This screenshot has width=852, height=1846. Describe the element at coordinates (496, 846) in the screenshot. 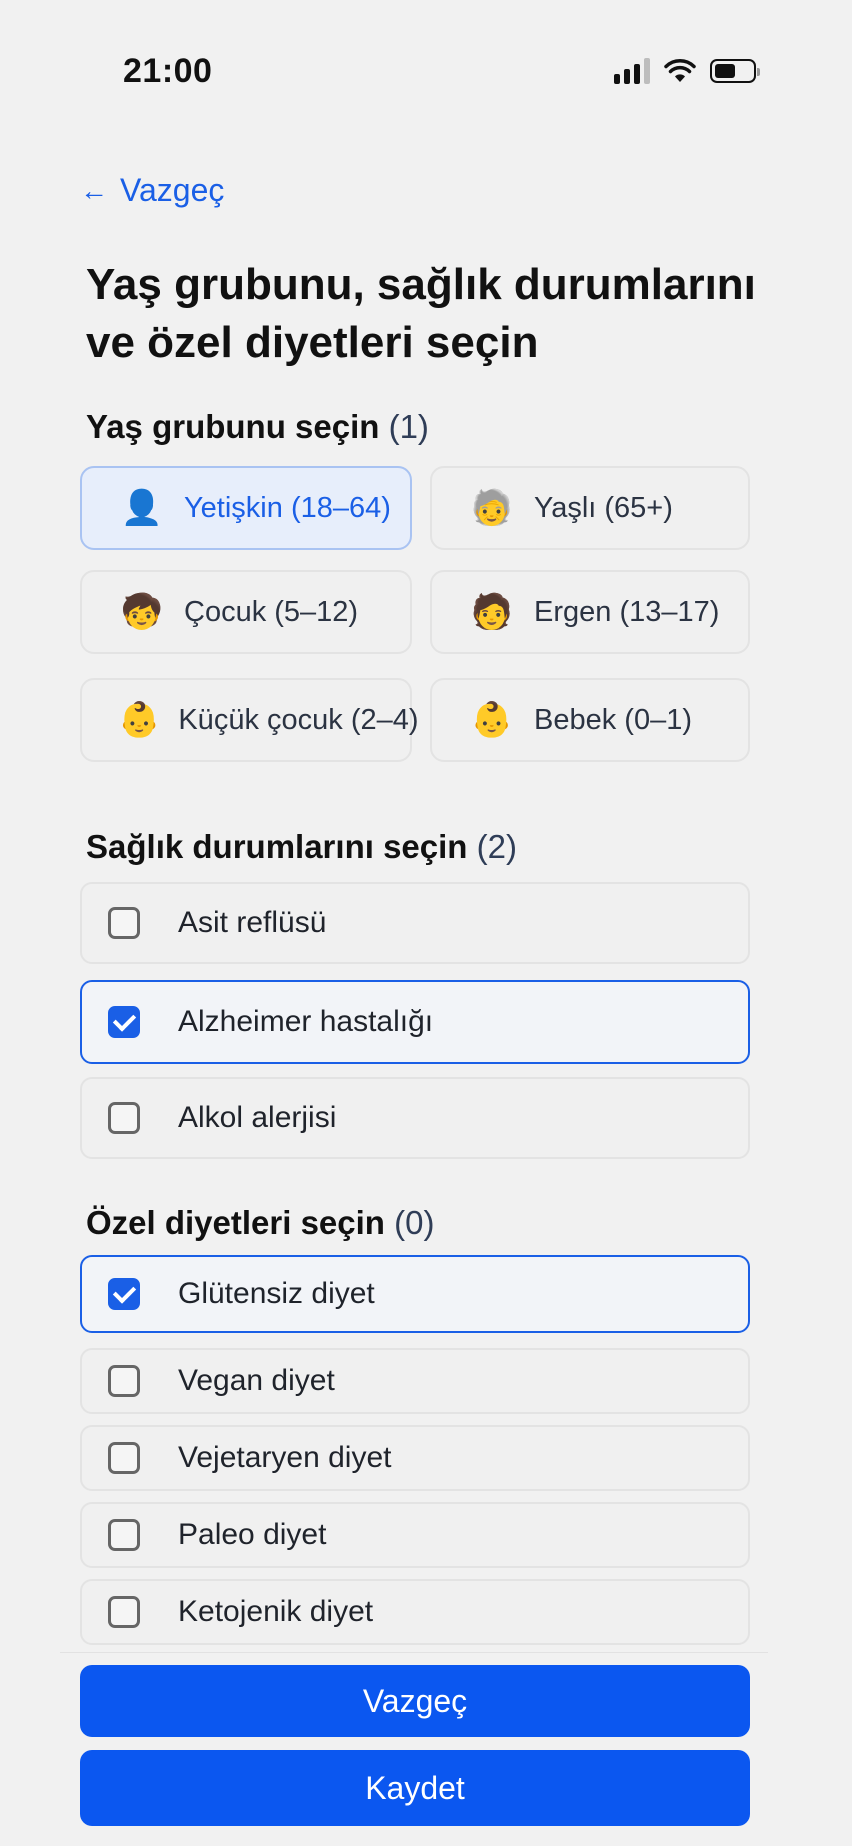

I see `health-section-count: (2)` at that location.